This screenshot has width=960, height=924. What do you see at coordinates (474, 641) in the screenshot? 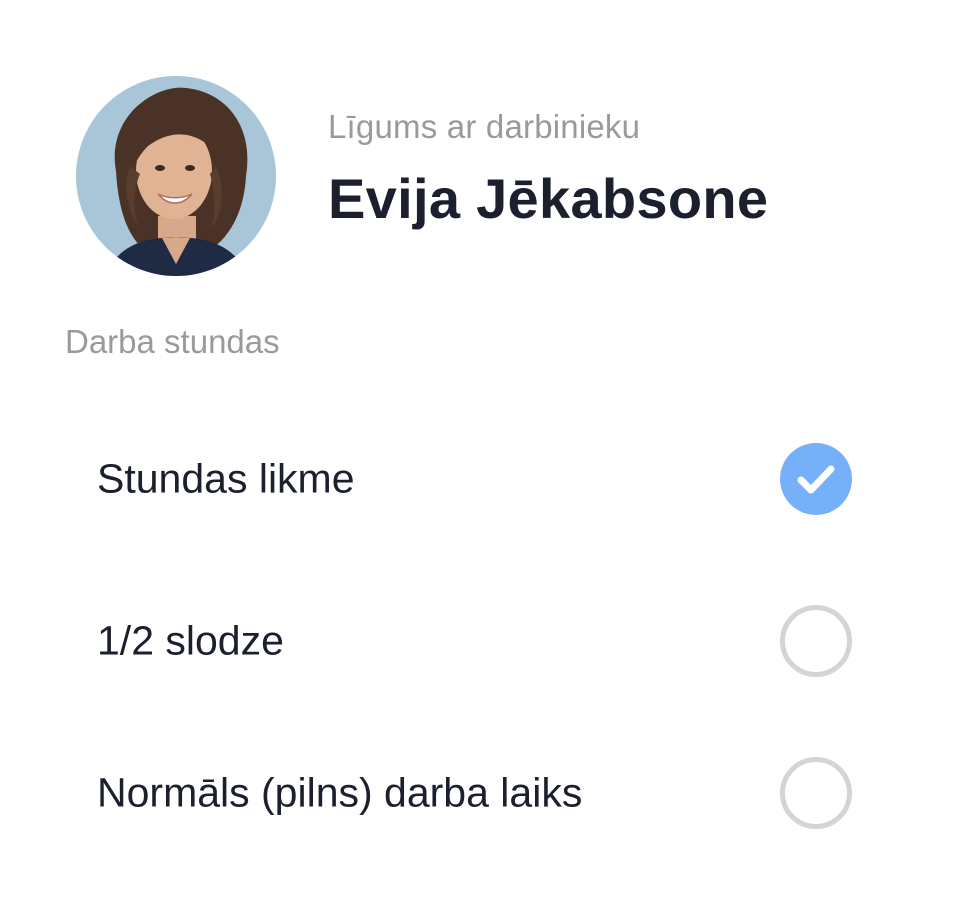
I see `option-half-time: 1/2 slodze` at bounding box center [474, 641].